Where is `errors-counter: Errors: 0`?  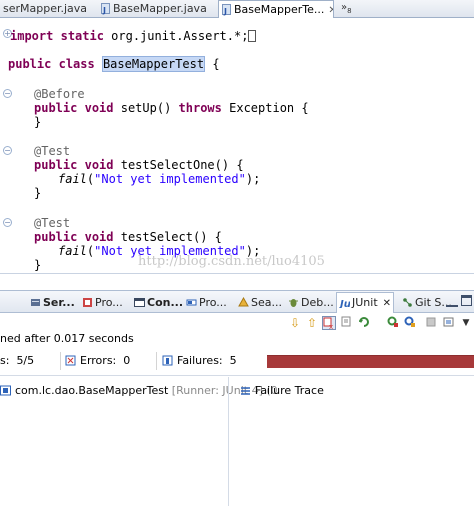 errors-counter: Errors: 0 is located at coordinates (97, 361).